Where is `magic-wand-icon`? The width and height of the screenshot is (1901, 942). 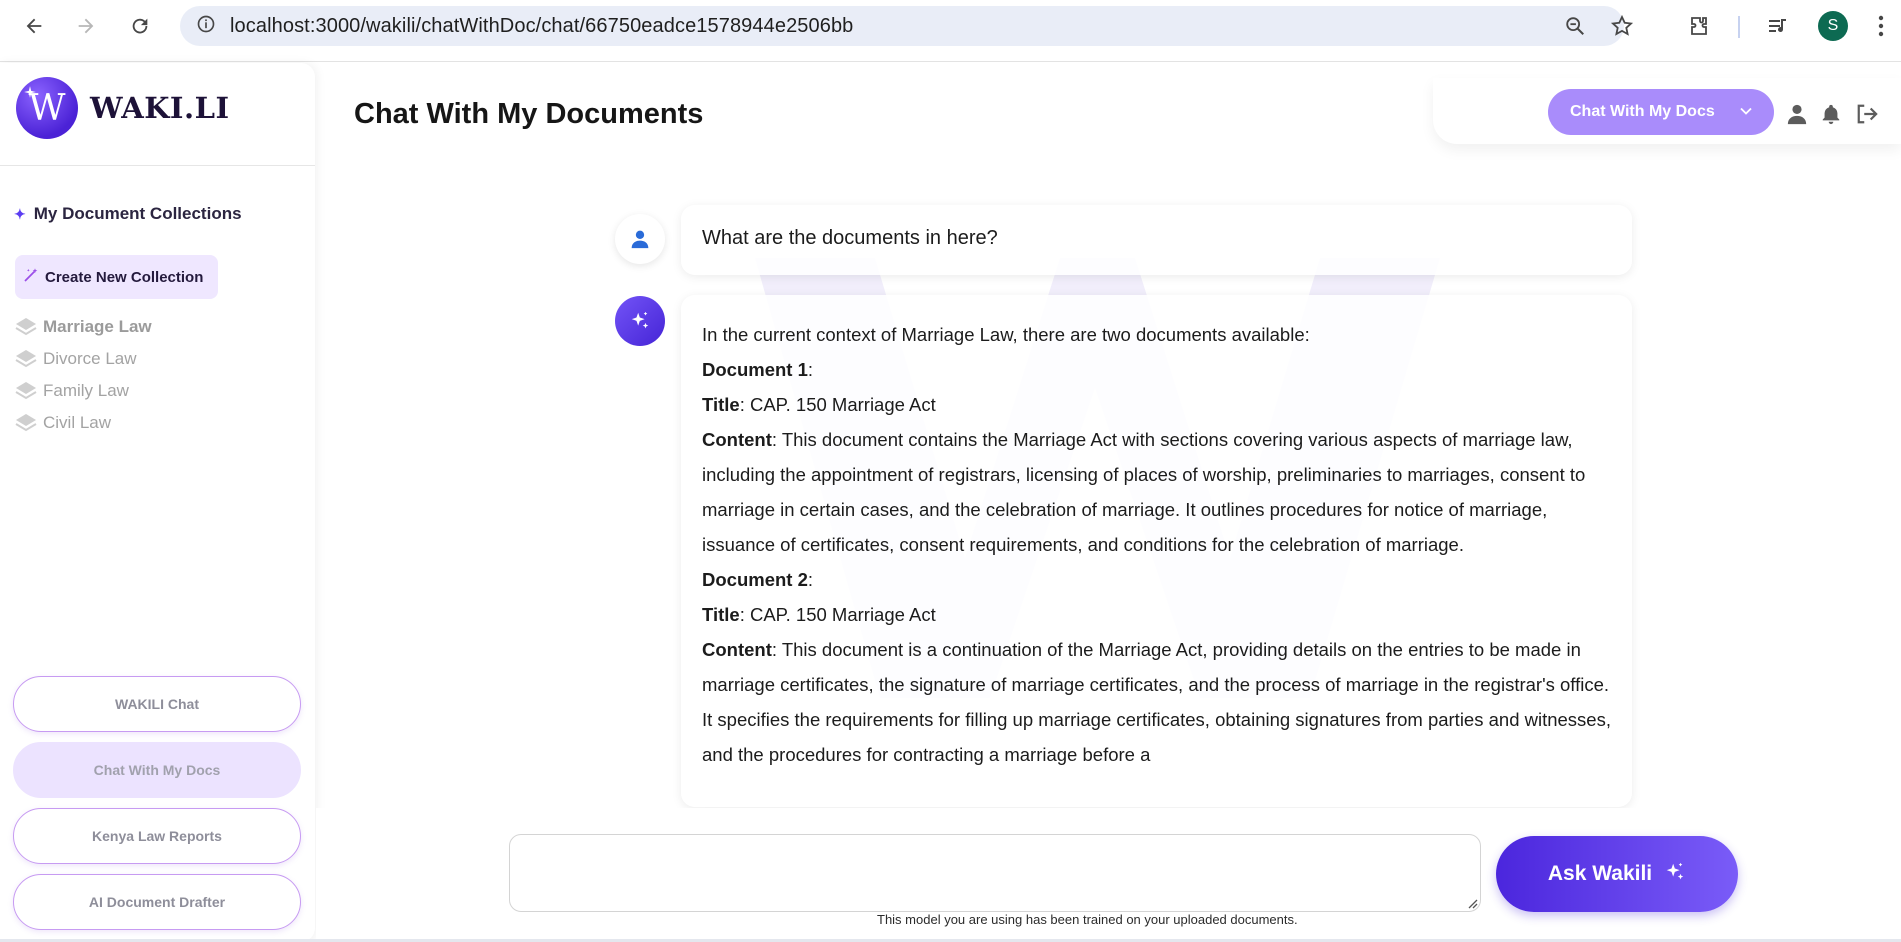
magic-wand-icon is located at coordinates (31, 277).